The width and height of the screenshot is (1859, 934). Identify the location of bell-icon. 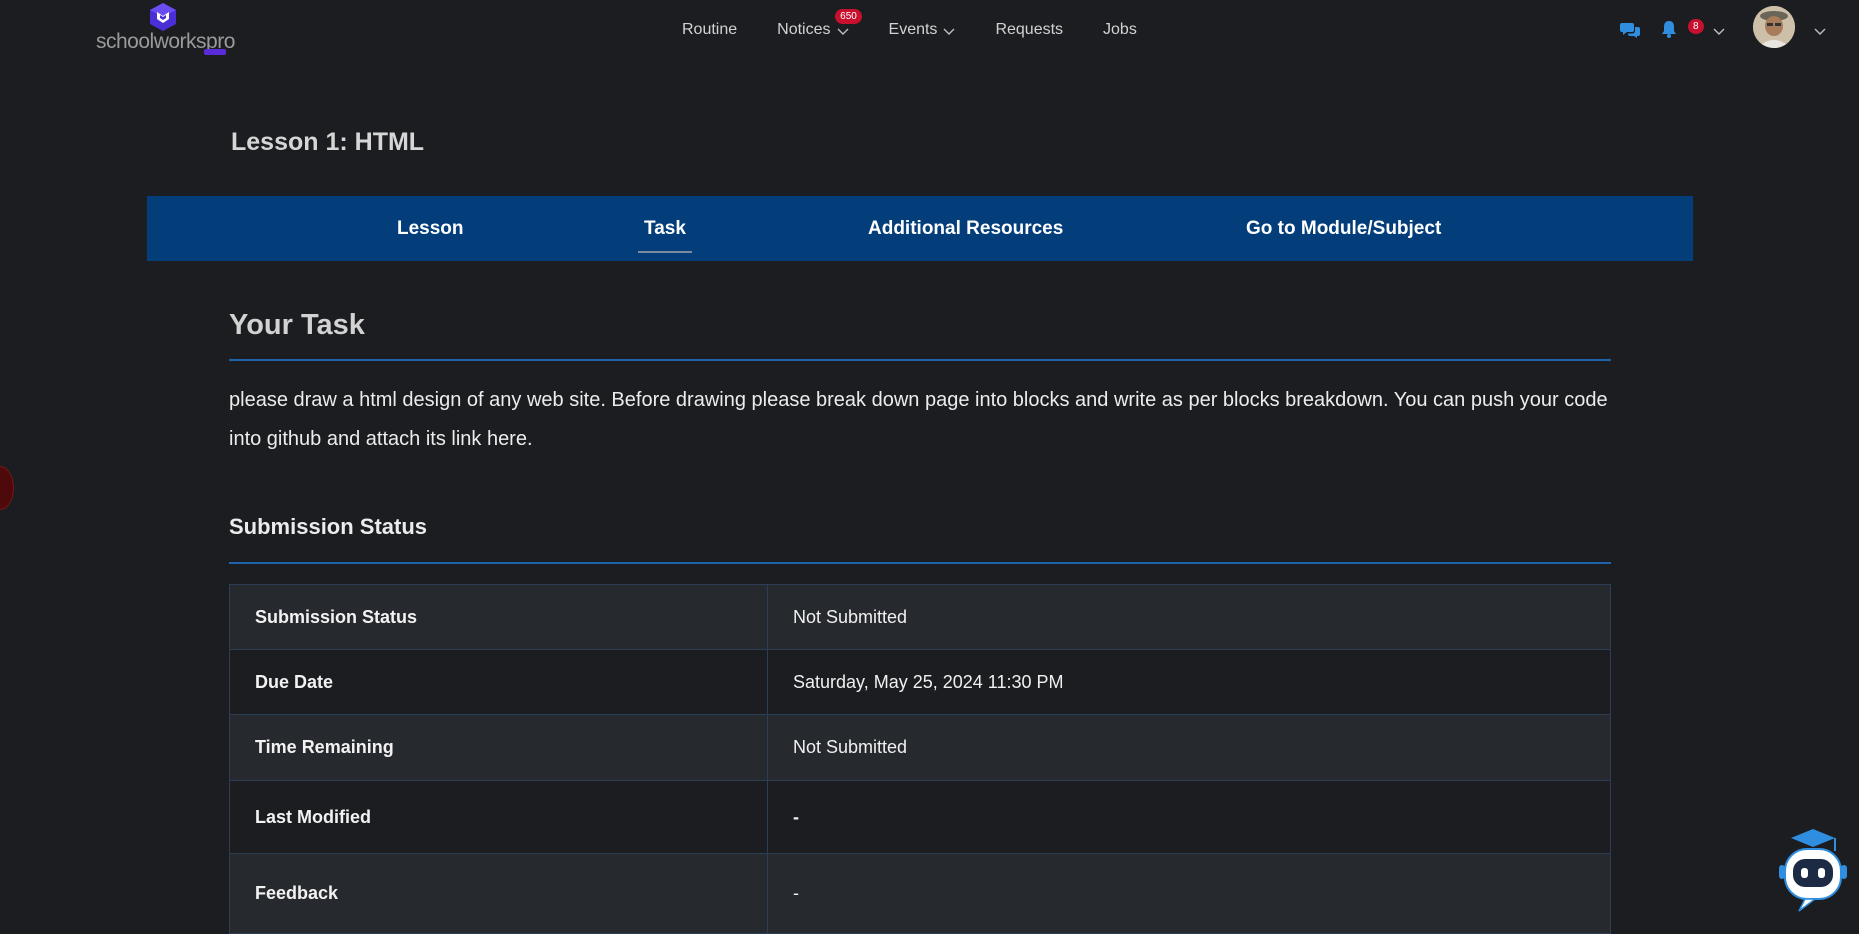
(1669, 29).